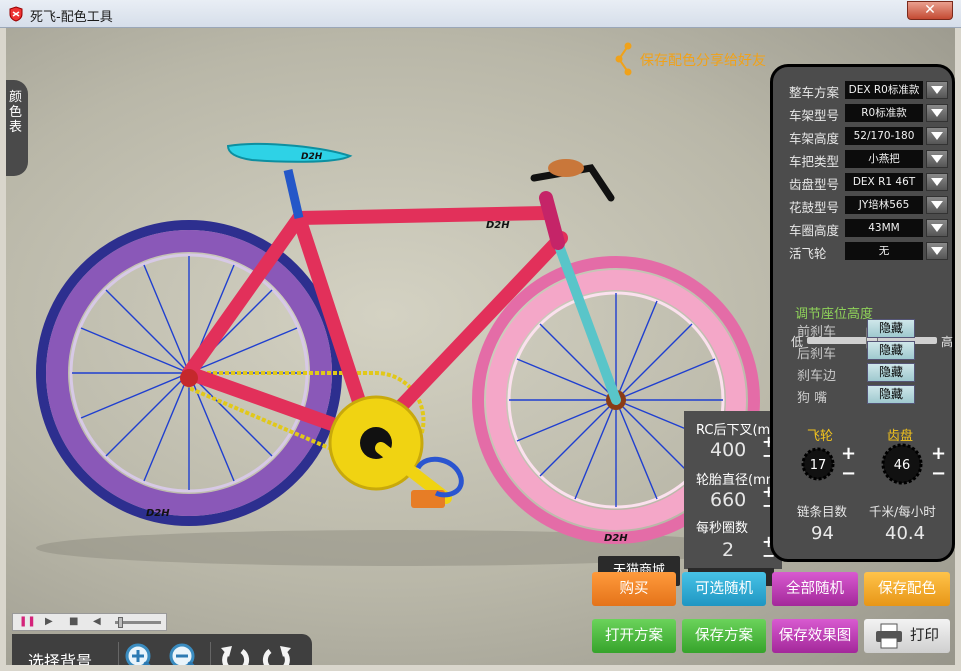 The height and width of the screenshot is (671, 961). What do you see at coordinates (73, 621) in the screenshot?
I see `stop-icon: ■` at bounding box center [73, 621].